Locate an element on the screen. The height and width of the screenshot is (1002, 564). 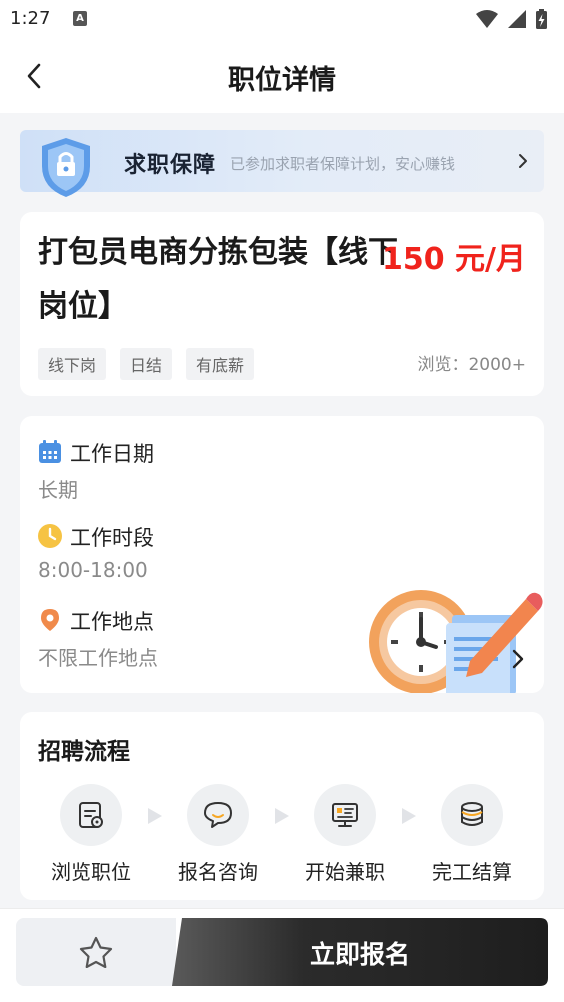
calendar-icon is located at coordinates (50, 451).